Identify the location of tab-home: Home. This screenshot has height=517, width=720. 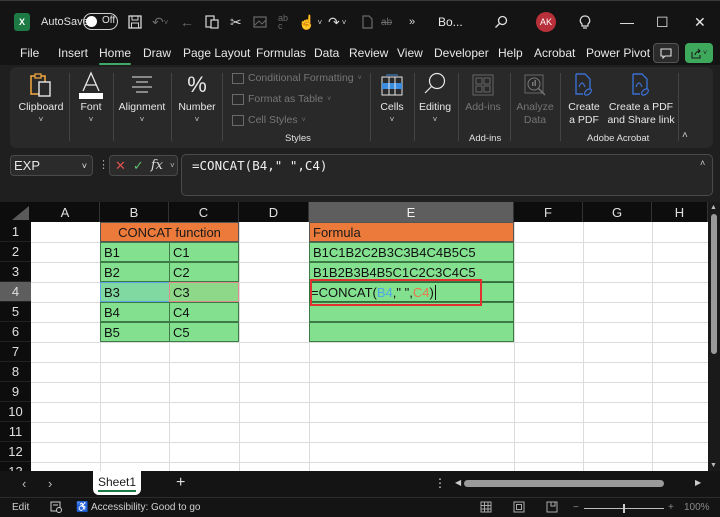
(115, 55).